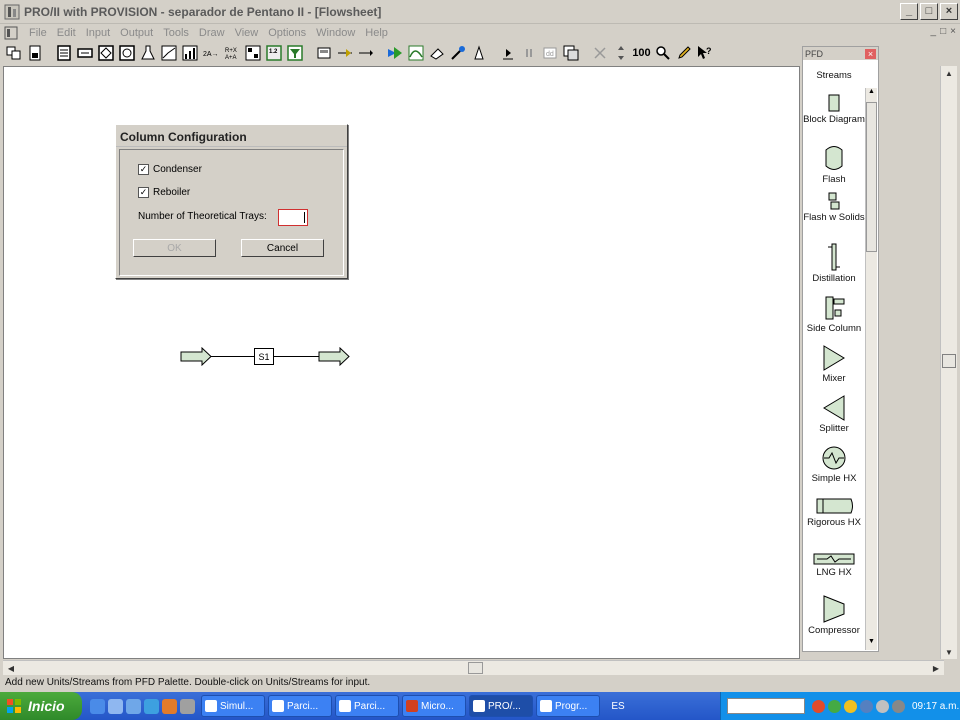 The image size is (960, 720). What do you see at coordinates (936, 668) in the screenshot?
I see `scroll-right-icon: ▶` at bounding box center [936, 668].